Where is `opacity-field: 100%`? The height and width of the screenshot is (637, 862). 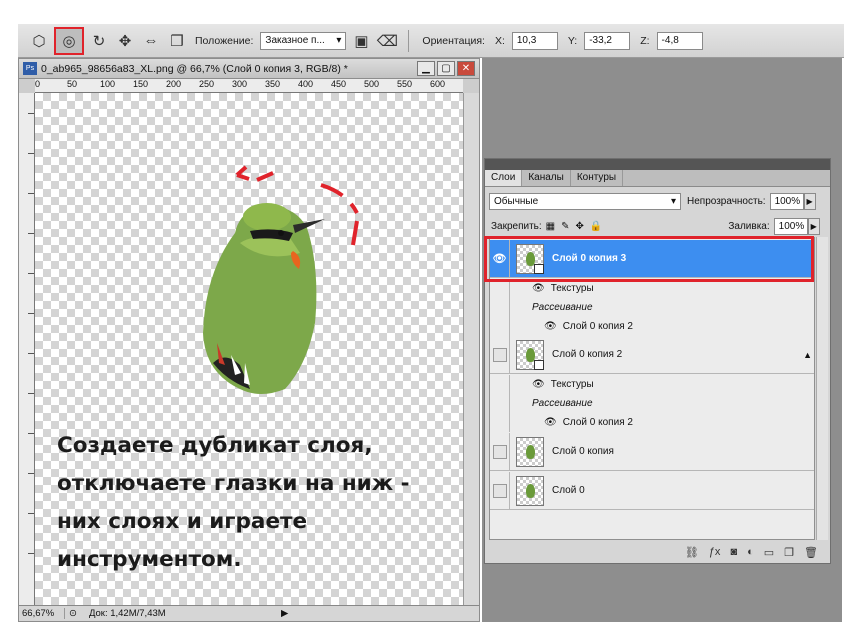
opacity-field: 100% is located at coordinates (786, 201).